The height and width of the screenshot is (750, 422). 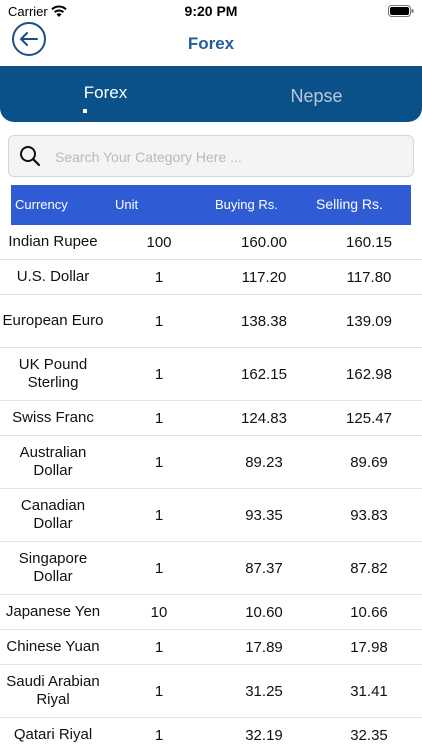 I want to click on selling-rate: 89.69, so click(x=369, y=462).